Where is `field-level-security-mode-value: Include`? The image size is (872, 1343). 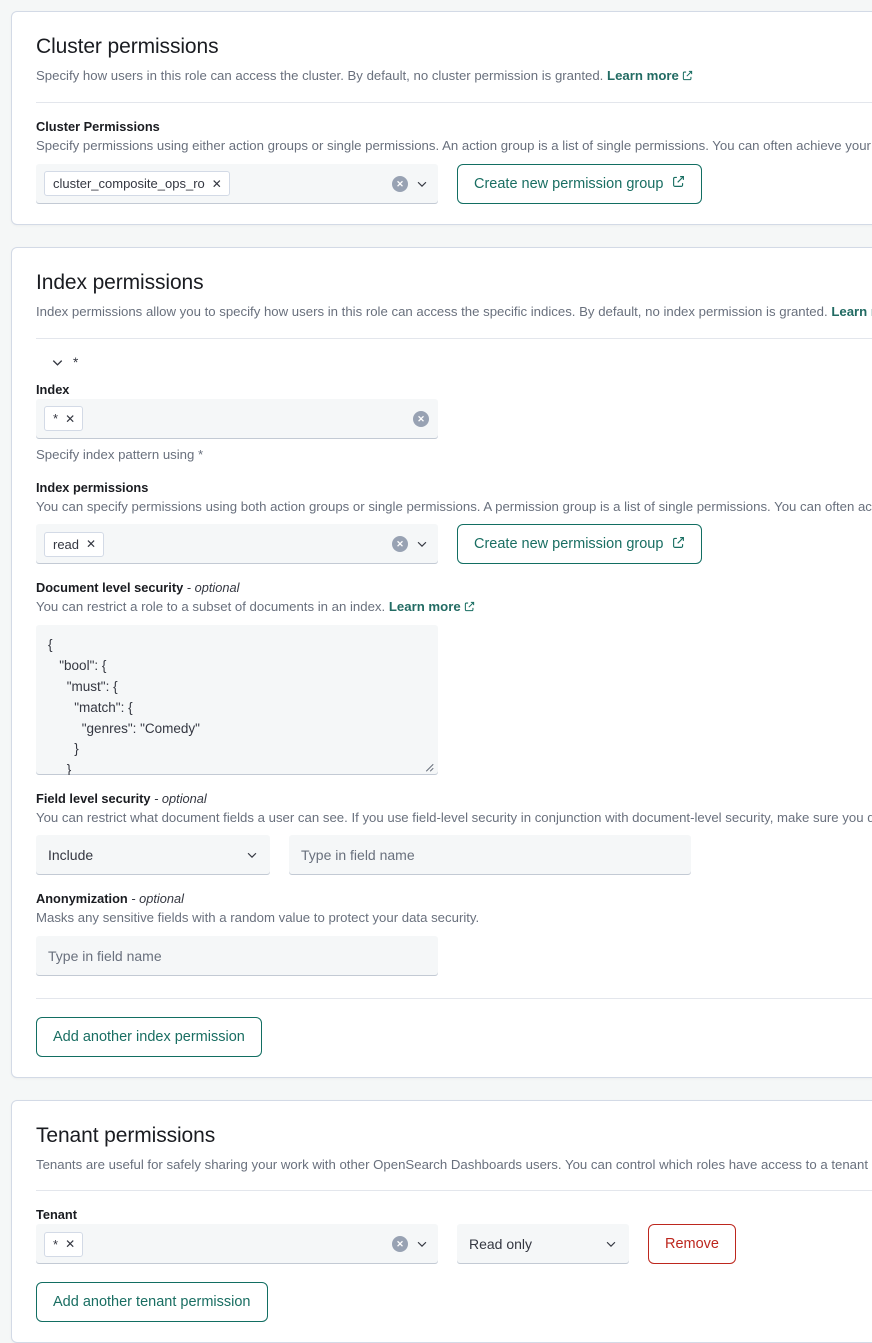 field-level-security-mode-value: Include is located at coordinates (71, 855).